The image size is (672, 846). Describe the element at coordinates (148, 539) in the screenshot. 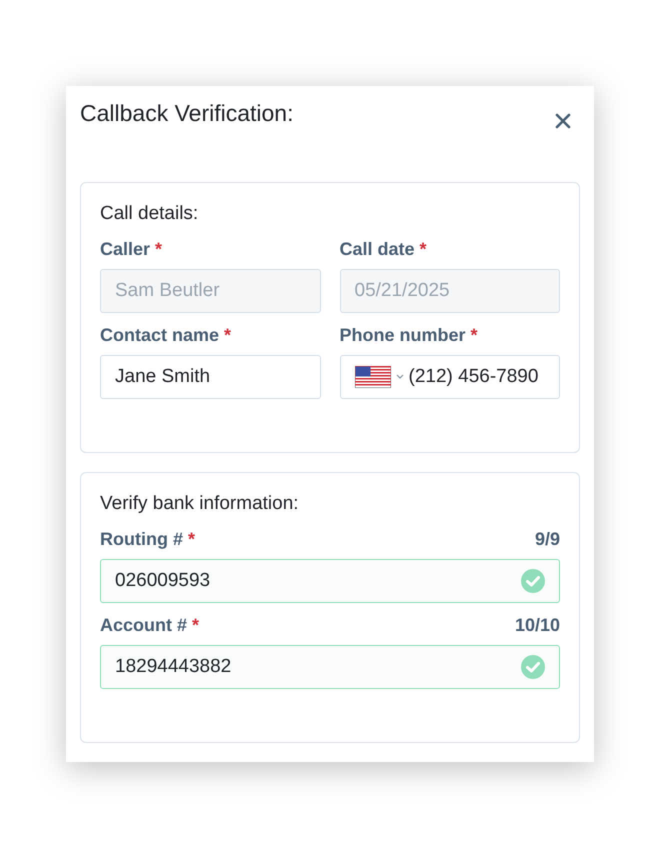

I see `field-label: Routing # *` at that location.